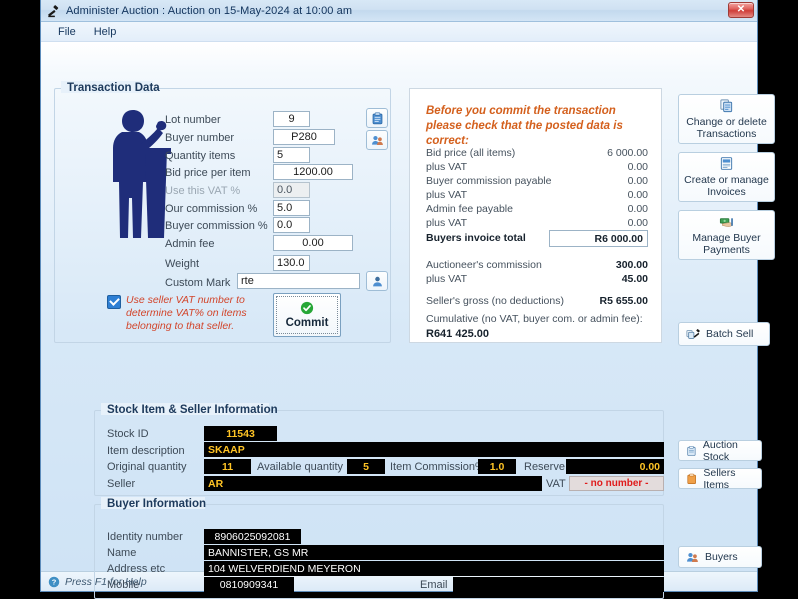 The width and height of the screenshot is (798, 599). What do you see at coordinates (291, 119) in the screenshot?
I see `lot-number-input: 9` at bounding box center [291, 119].